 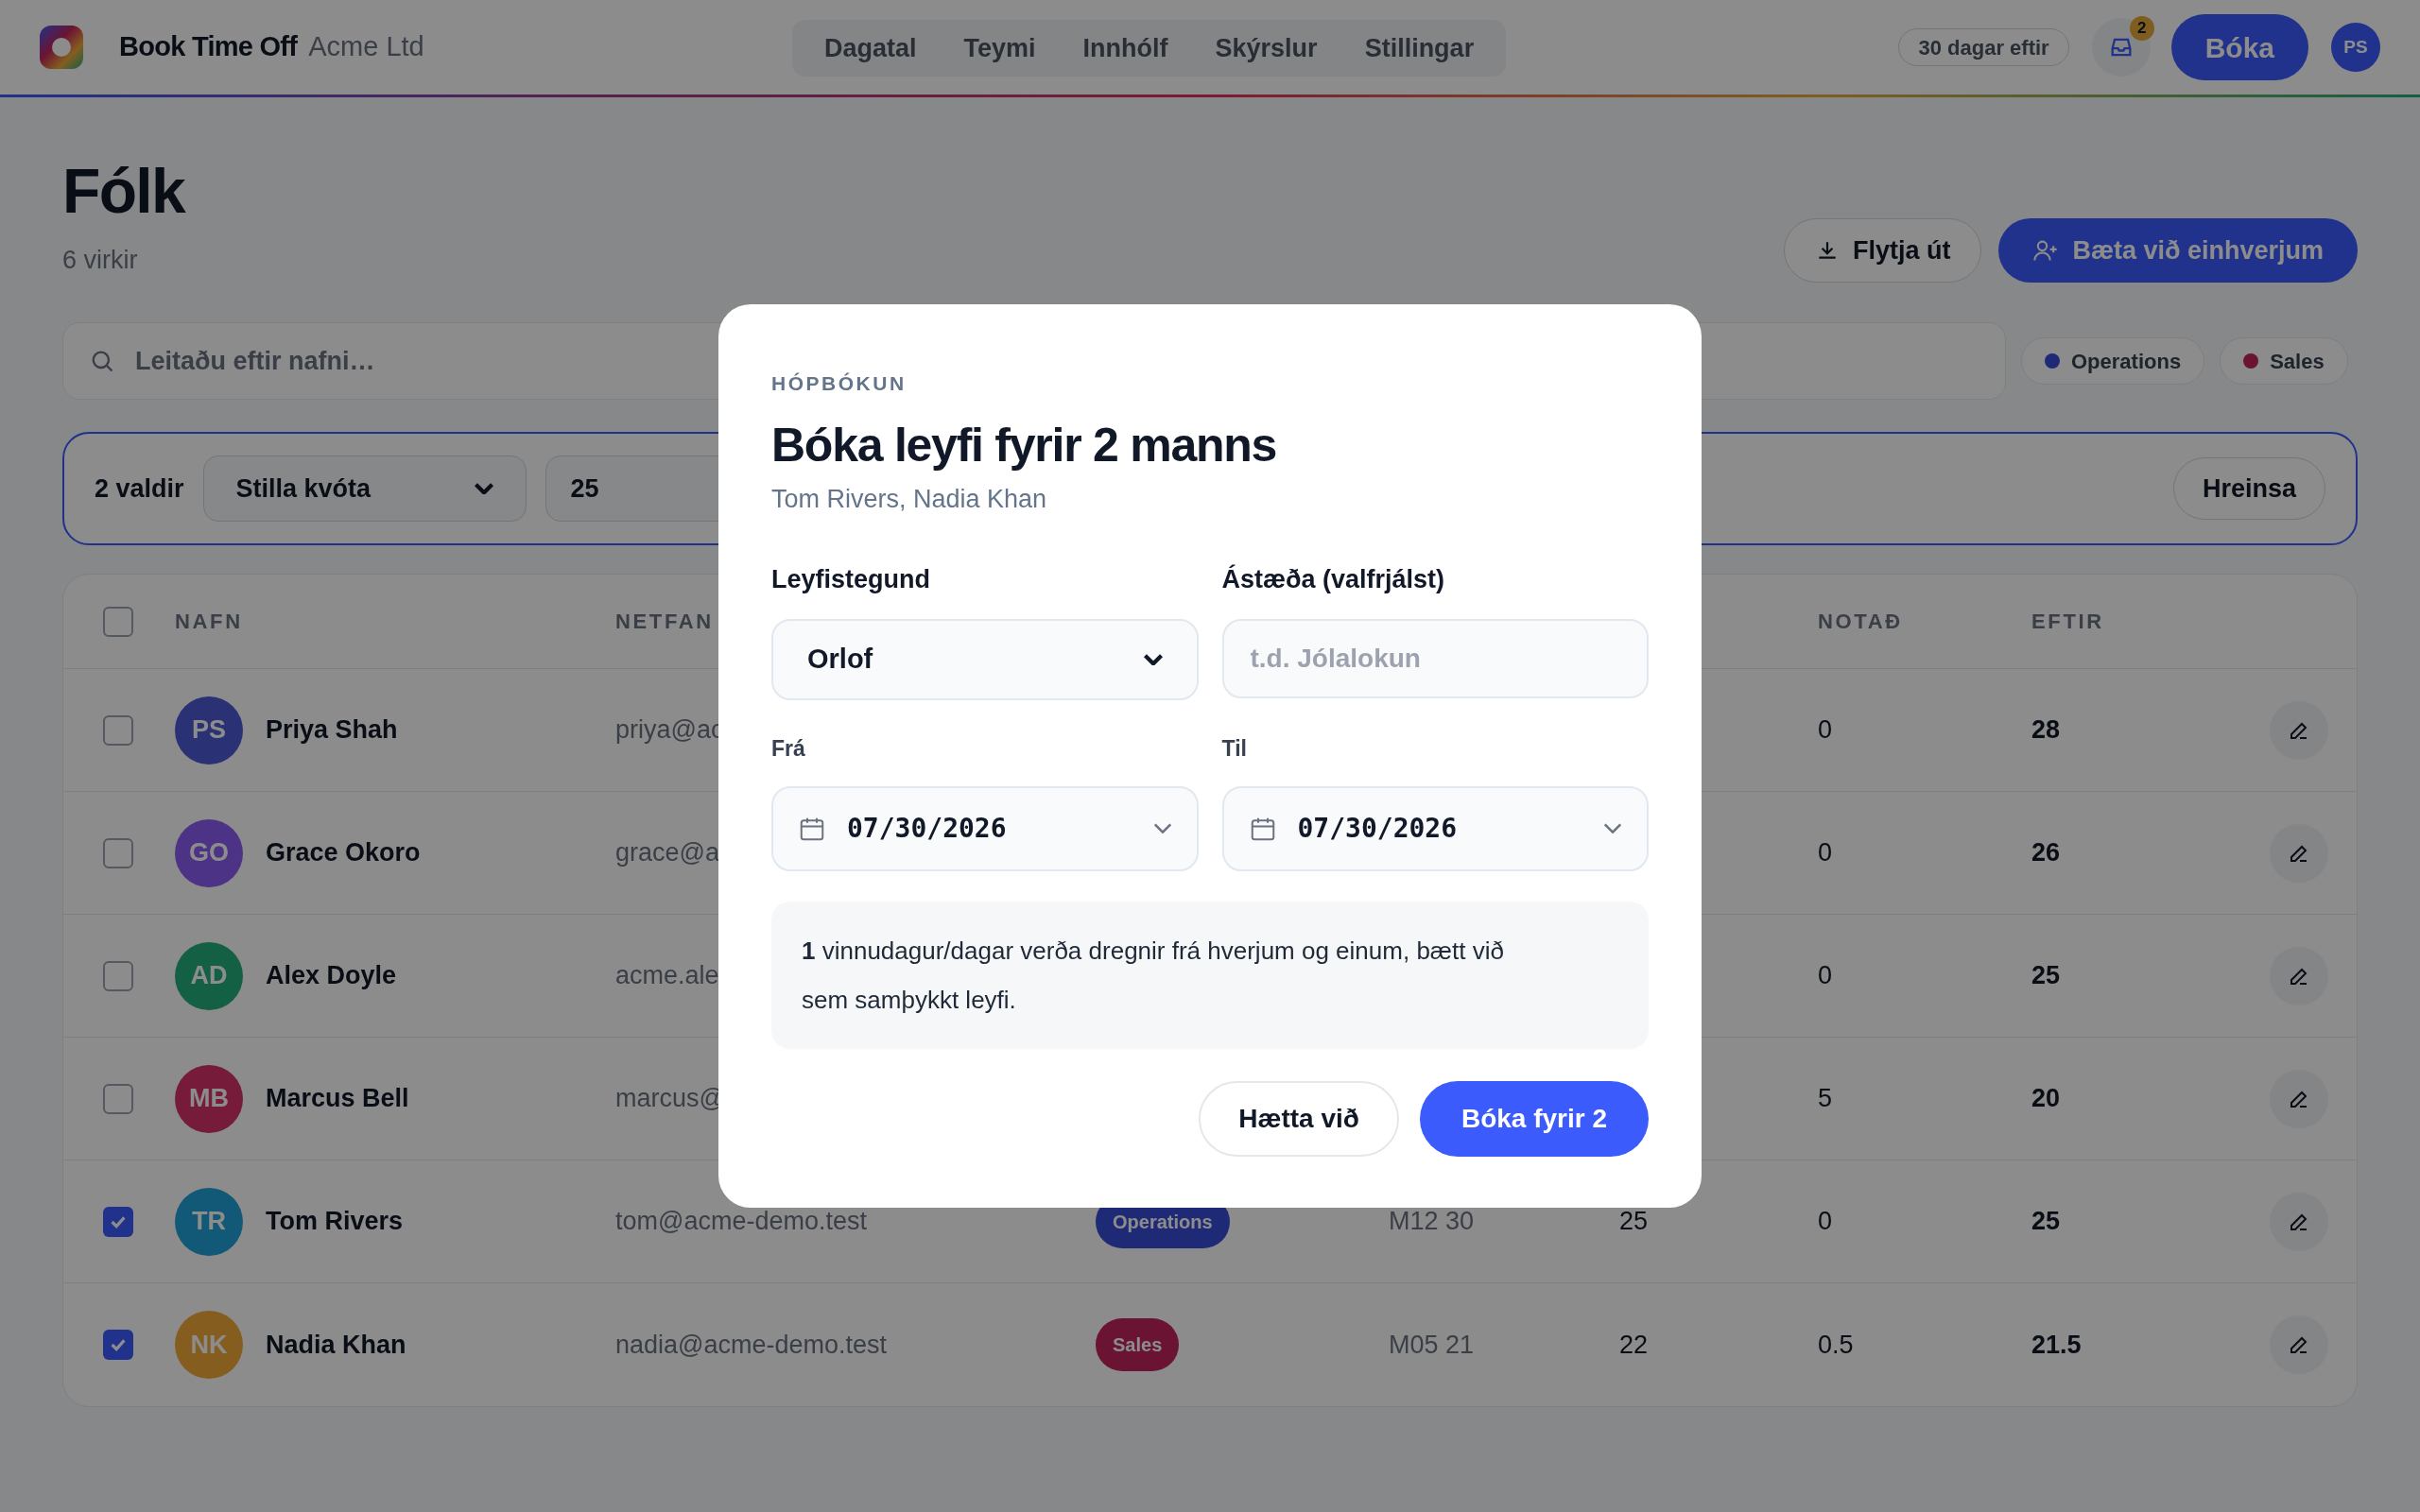 What do you see at coordinates (1432, 1221) in the screenshot?
I see `table-cell: M12 30` at bounding box center [1432, 1221].